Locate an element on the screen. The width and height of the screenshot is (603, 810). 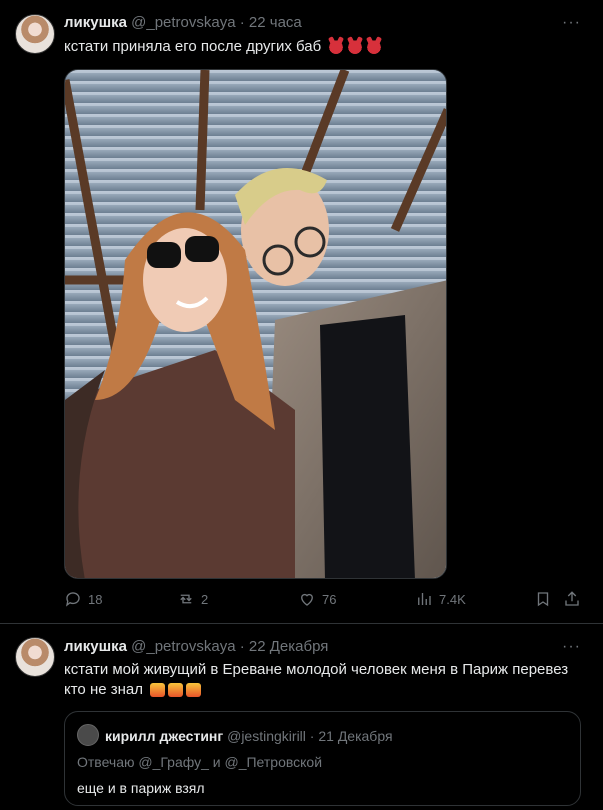
tweet-text-line-2: кто не знал is located at coordinates (326, 690).